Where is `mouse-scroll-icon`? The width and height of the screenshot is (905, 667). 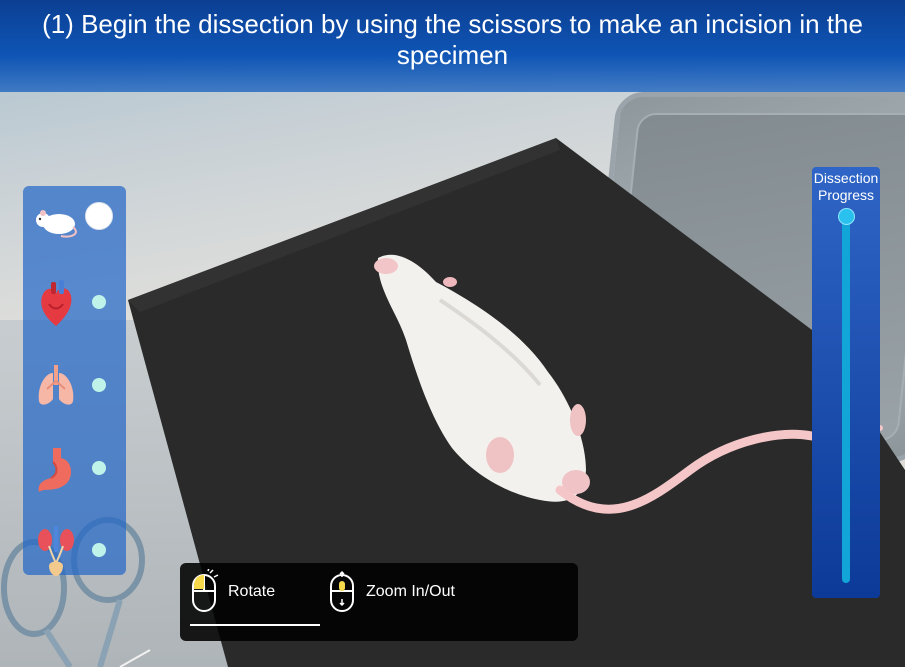
mouse-scroll-icon is located at coordinates (342, 591).